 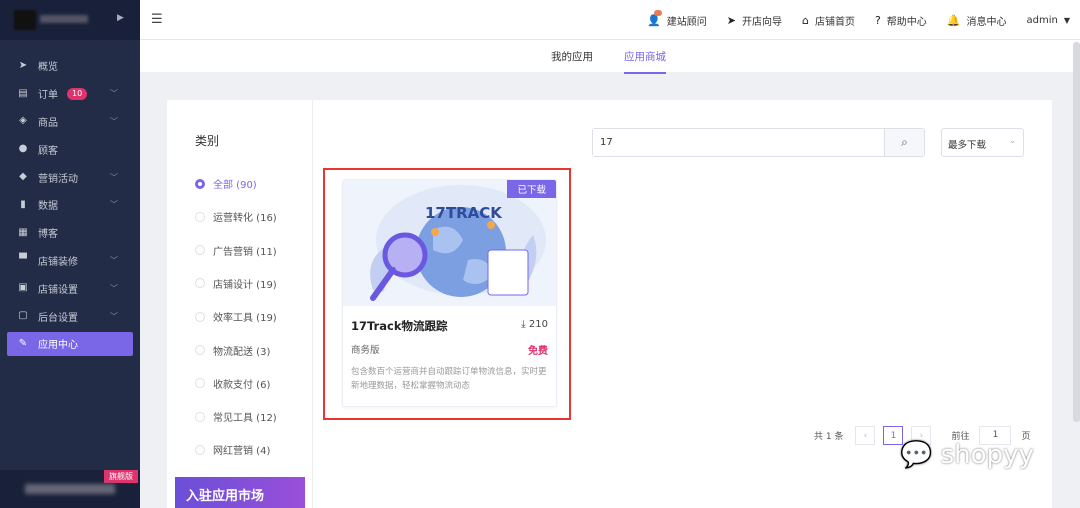 I want to click on sidebar-item: ▀ 店铺装修 ﹀, so click(x=70, y=261).